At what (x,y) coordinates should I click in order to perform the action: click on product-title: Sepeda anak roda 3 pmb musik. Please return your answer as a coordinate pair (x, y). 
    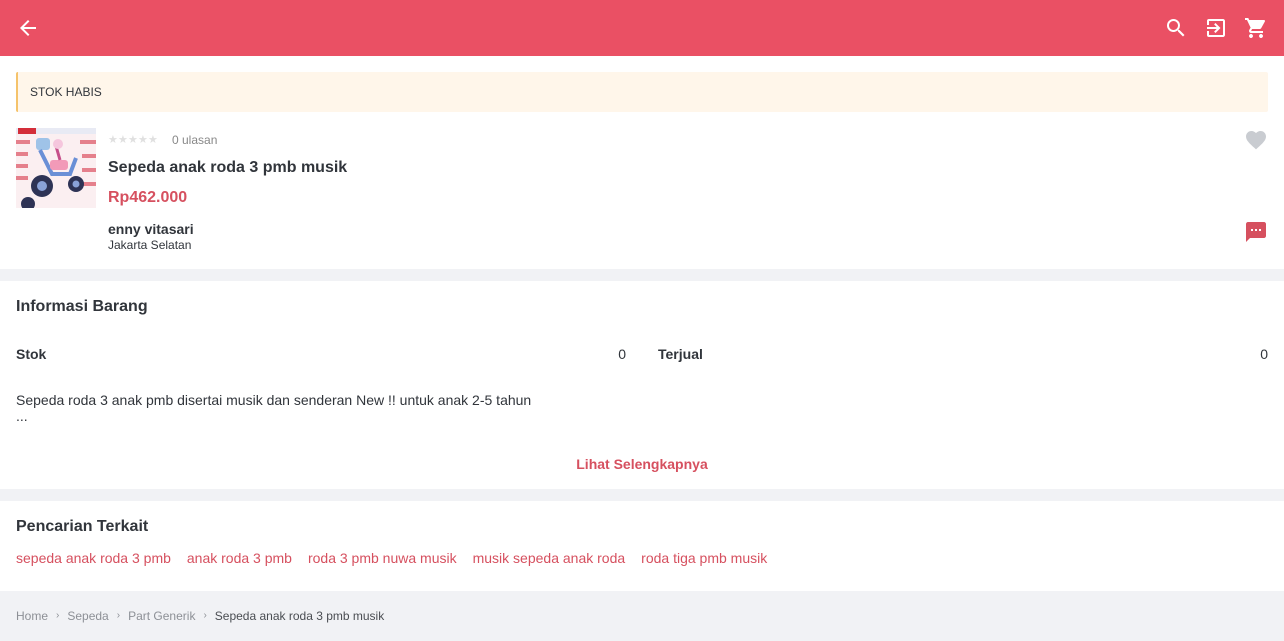
    Looking at the image, I should click on (228, 167).